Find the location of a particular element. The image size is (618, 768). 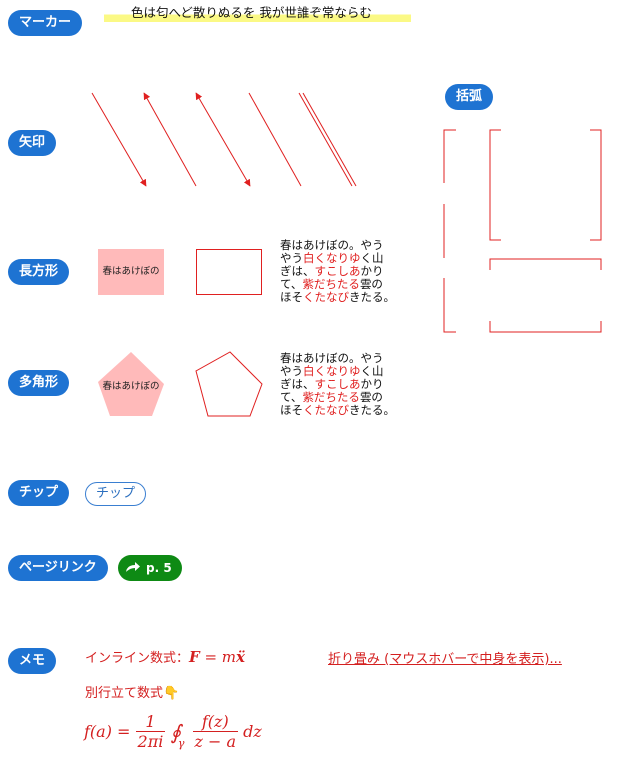

arrow-double-line-b is located at coordinates (329, 139).